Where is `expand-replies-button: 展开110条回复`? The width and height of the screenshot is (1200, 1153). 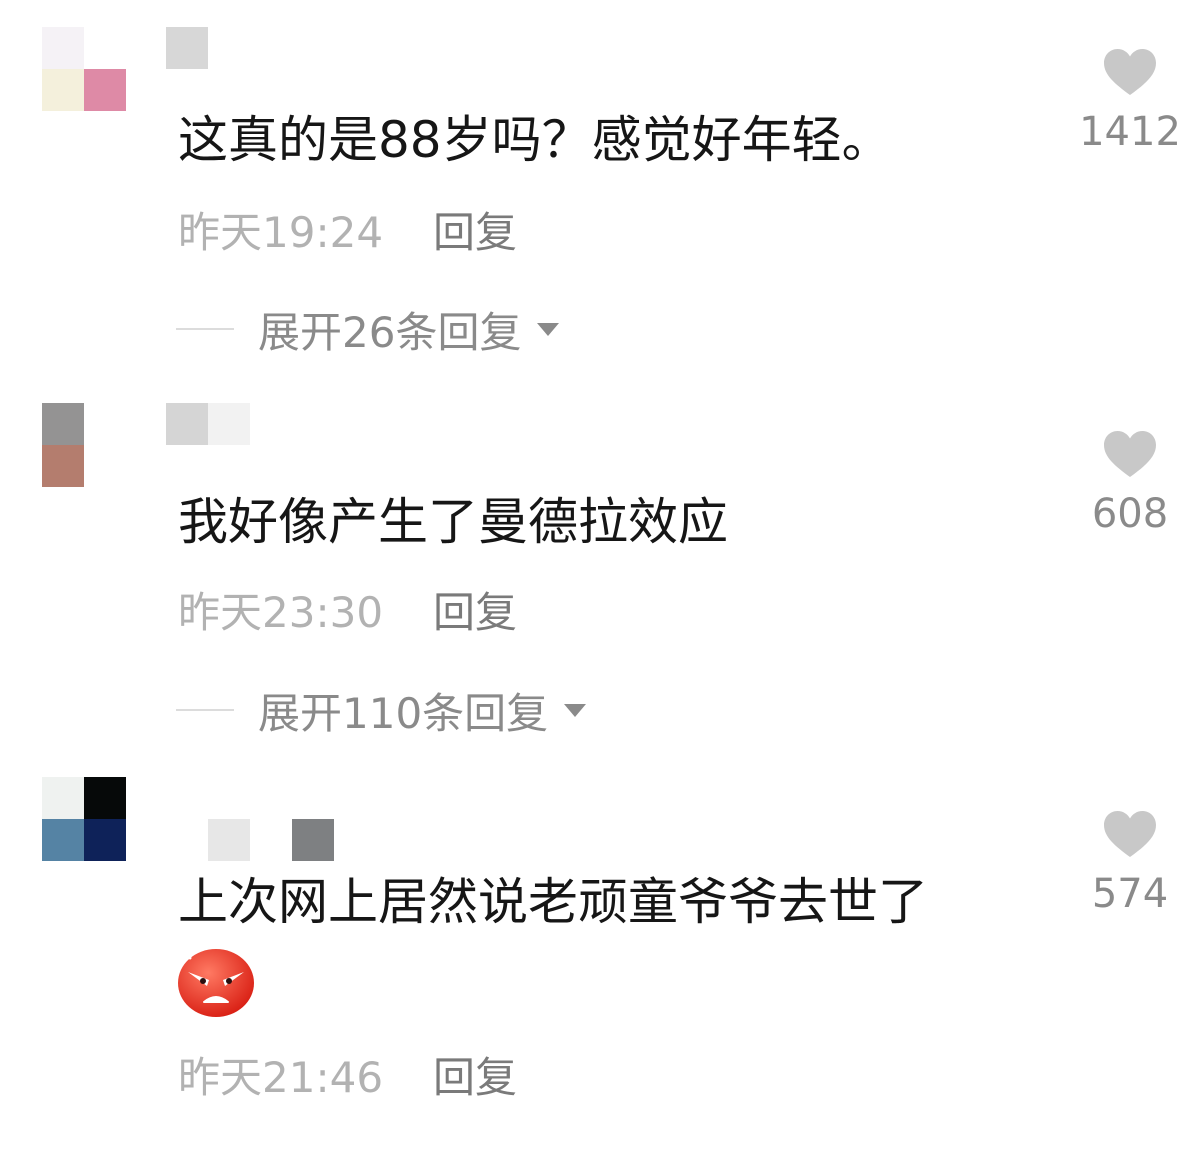
expand-replies-button: 展开110条回复 is located at coordinates (381, 711).